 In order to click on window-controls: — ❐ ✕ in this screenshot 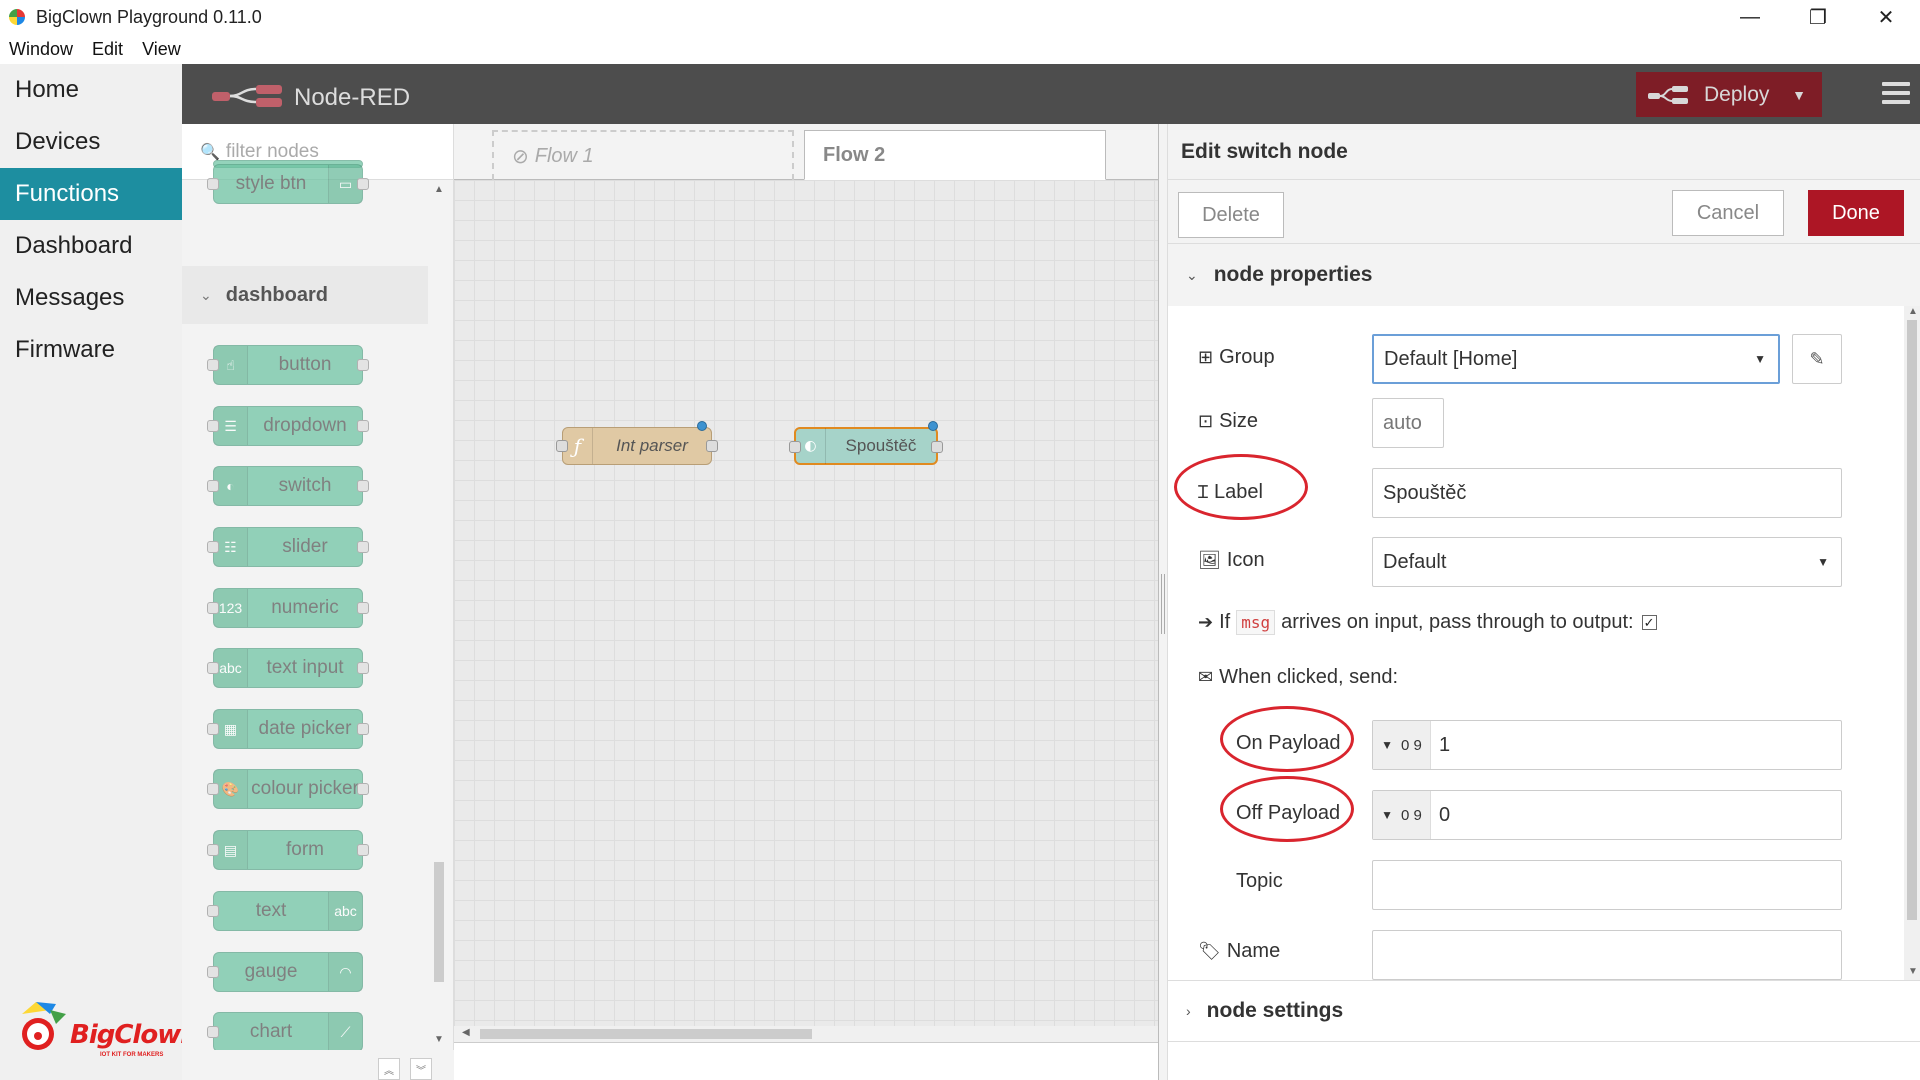, I will do `click(1818, 17)`.